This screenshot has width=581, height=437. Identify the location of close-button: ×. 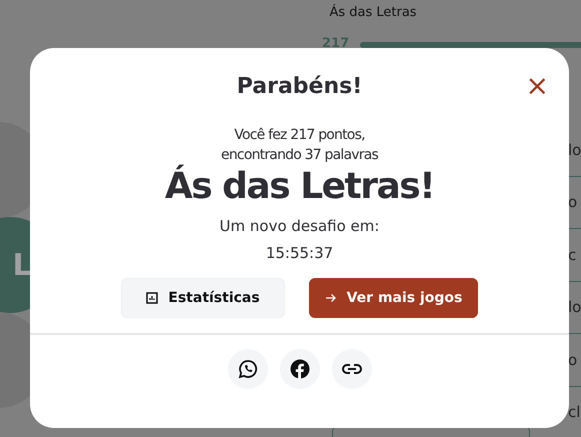
(537, 86).